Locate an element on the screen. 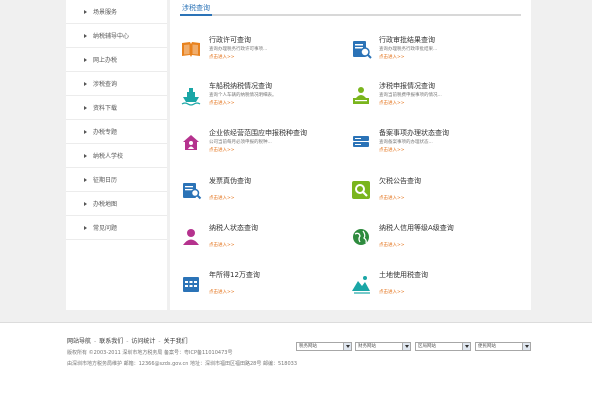 The width and height of the screenshot is (592, 394). person-board-icon is located at coordinates (361, 95).